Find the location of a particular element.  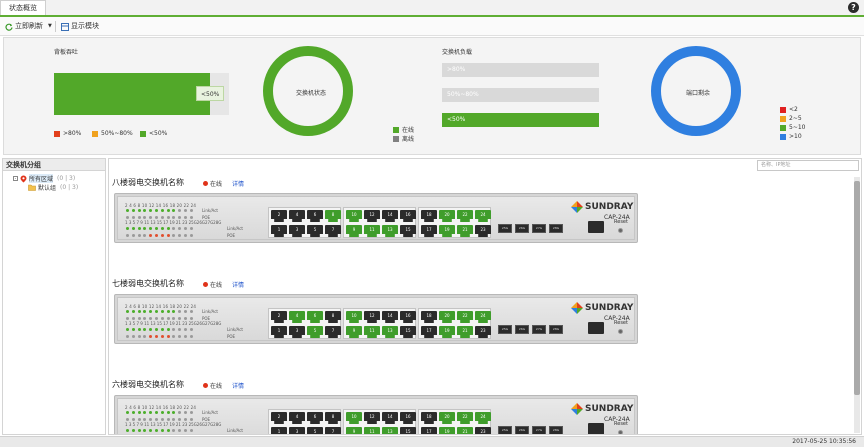

tab-status-overview: 状态概览 is located at coordinates (23, 7).